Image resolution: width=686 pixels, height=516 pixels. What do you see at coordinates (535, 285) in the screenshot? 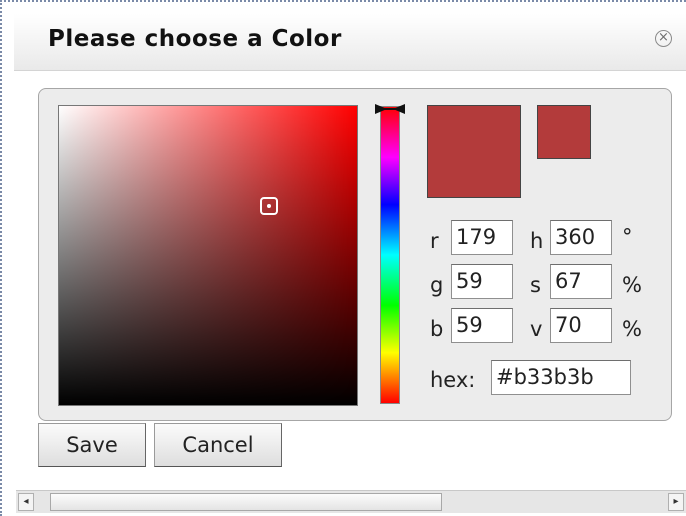
I see `s-label: s` at bounding box center [535, 285].